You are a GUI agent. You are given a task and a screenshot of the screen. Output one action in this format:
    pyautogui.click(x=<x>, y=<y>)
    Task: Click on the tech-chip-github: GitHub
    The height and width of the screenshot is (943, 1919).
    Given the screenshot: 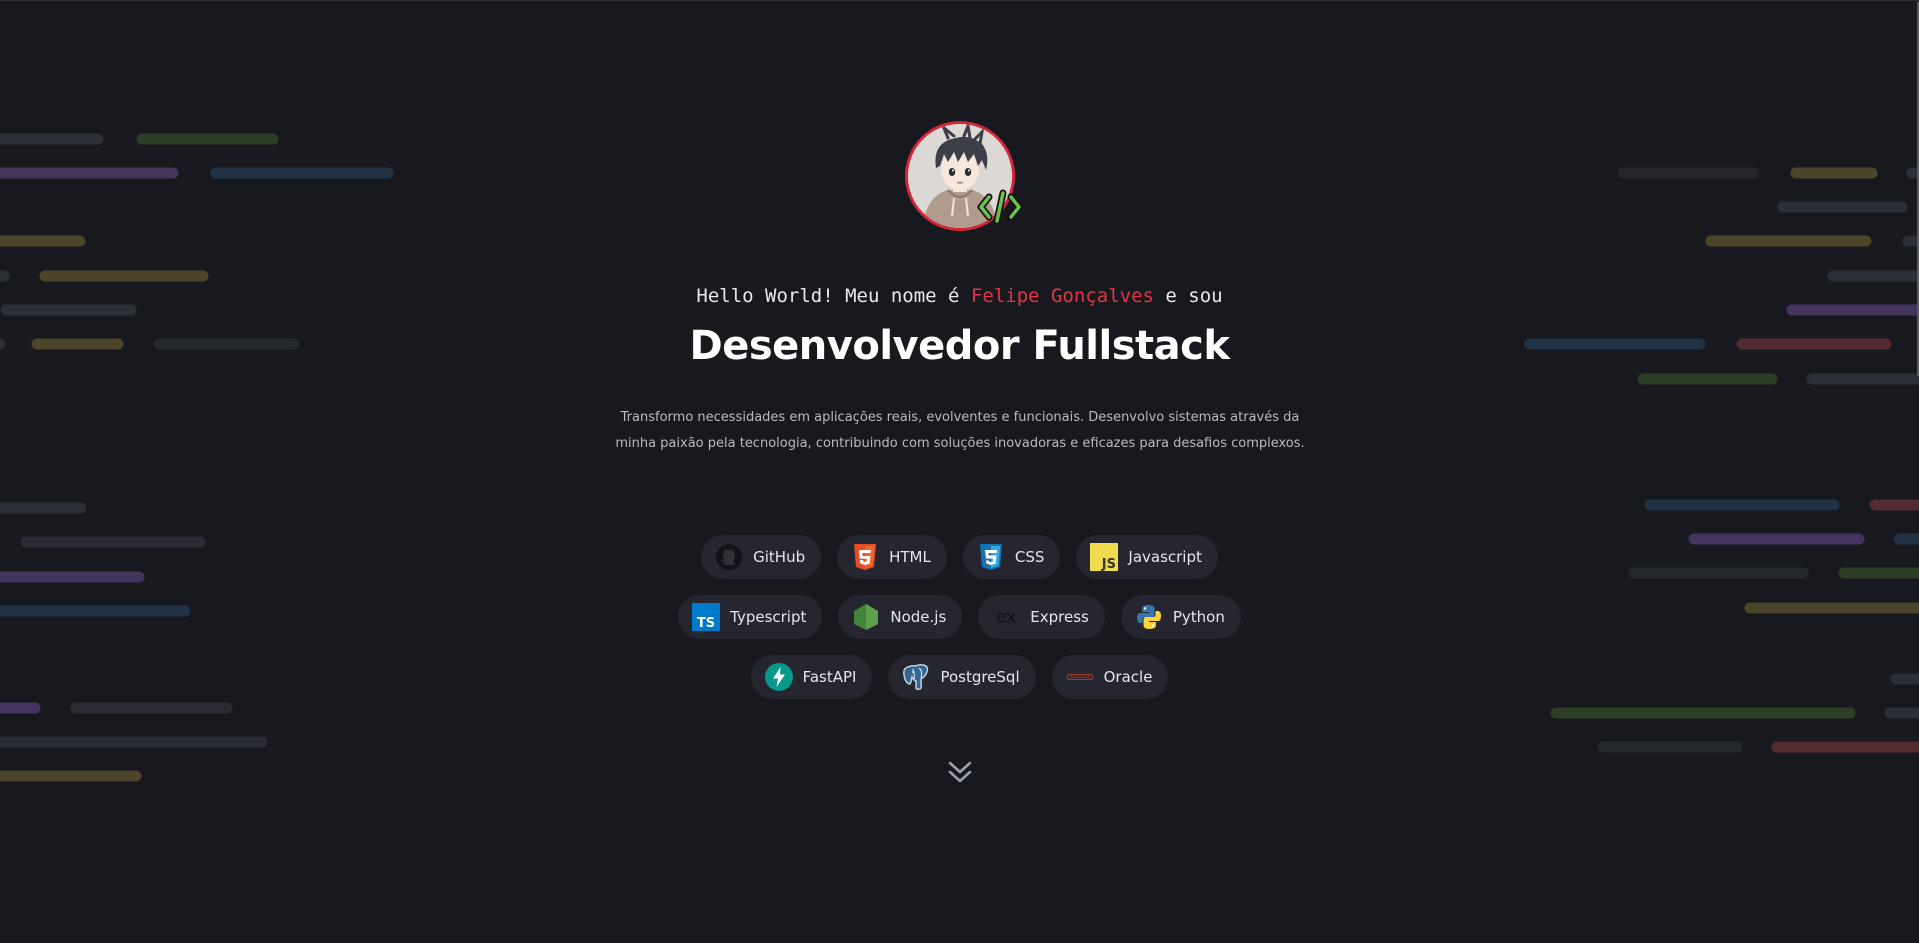 What is the action you would take?
    pyautogui.click(x=761, y=557)
    